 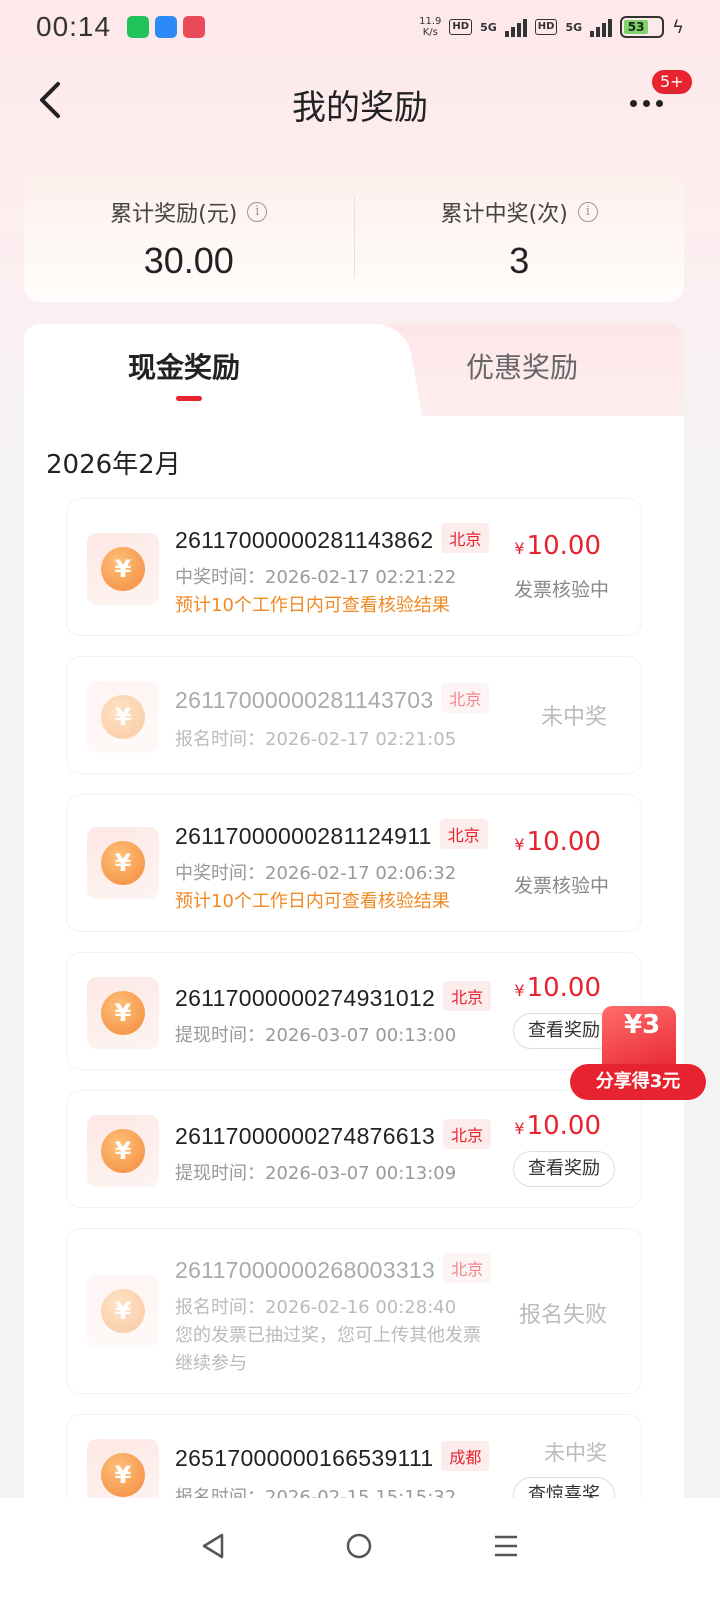 What do you see at coordinates (305, 998) in the screenshot?
I see `invoice-code: 26117000000274931012` at bounding box center [305, 998].